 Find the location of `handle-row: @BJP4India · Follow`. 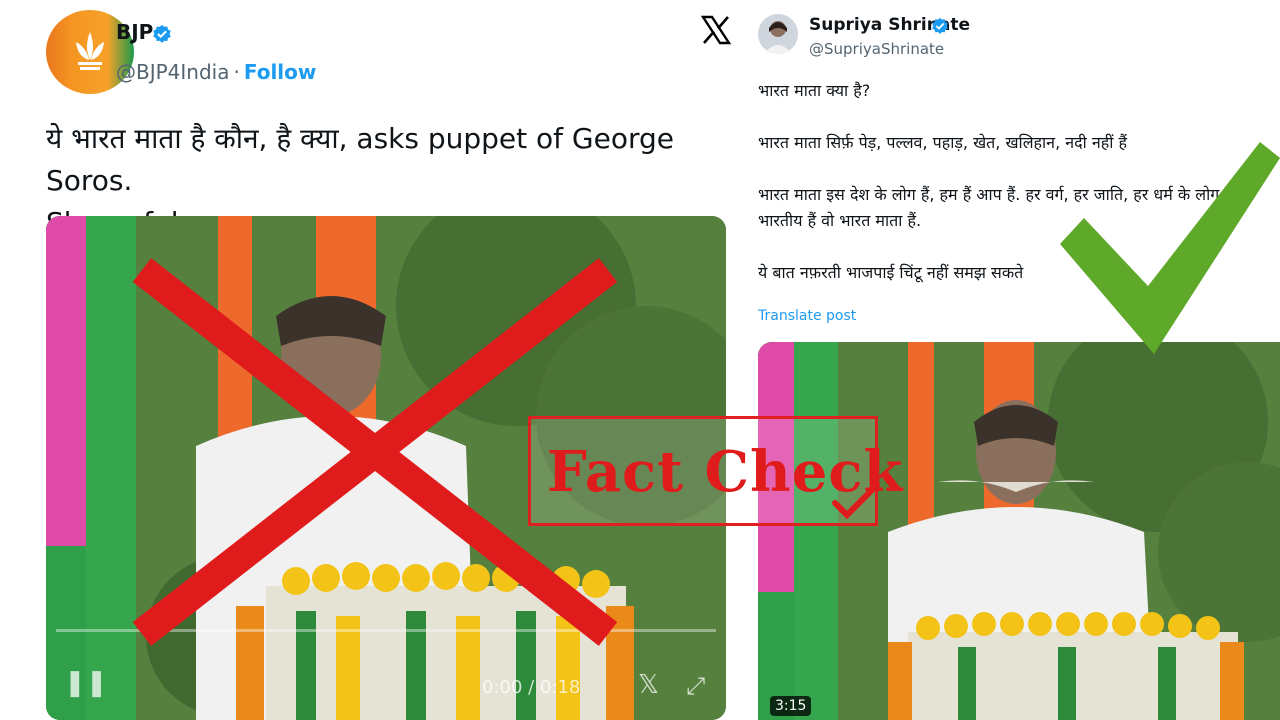

handle-row: @BJP4India · Follow is located at coordinates (216, 72).